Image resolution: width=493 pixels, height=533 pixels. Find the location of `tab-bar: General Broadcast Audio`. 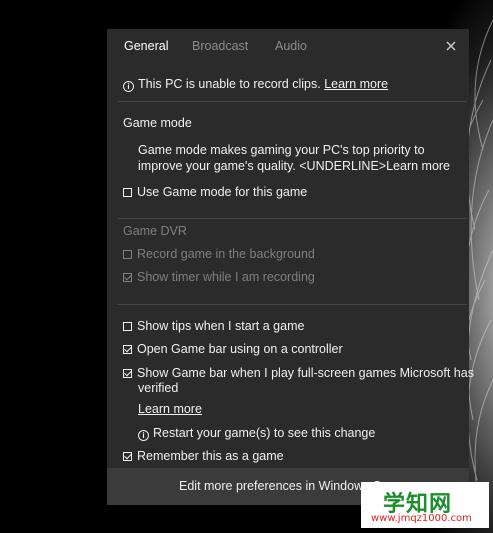

tab-bar: General Broadcast Audio is located at coordinates (288, 45).